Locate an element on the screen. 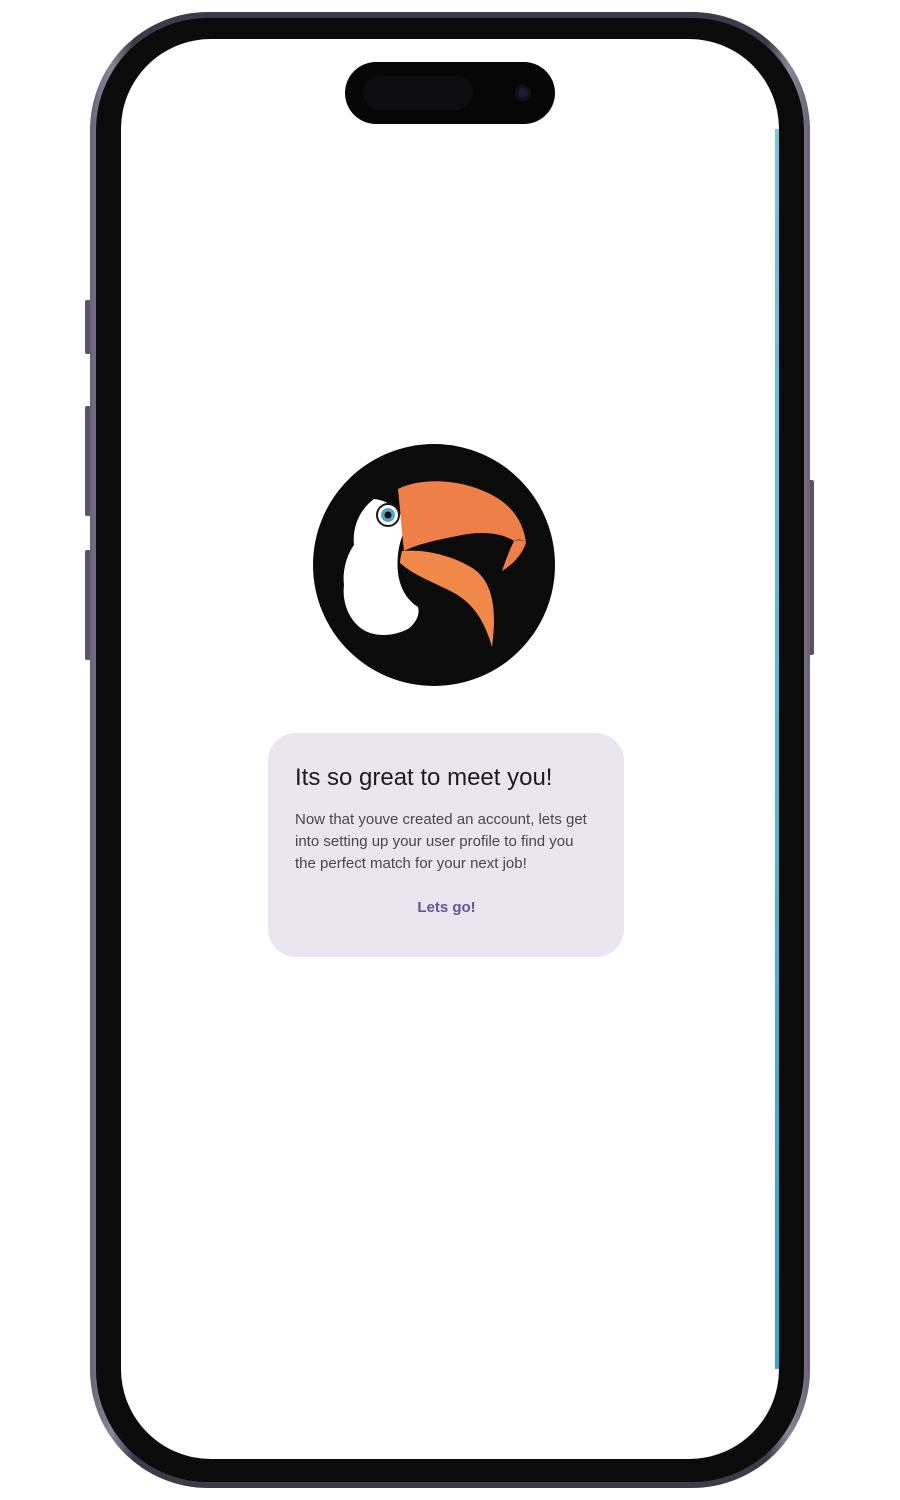 This screenshot has height=1500, width=900. dynamic-island is located at coordinates (450, 93).